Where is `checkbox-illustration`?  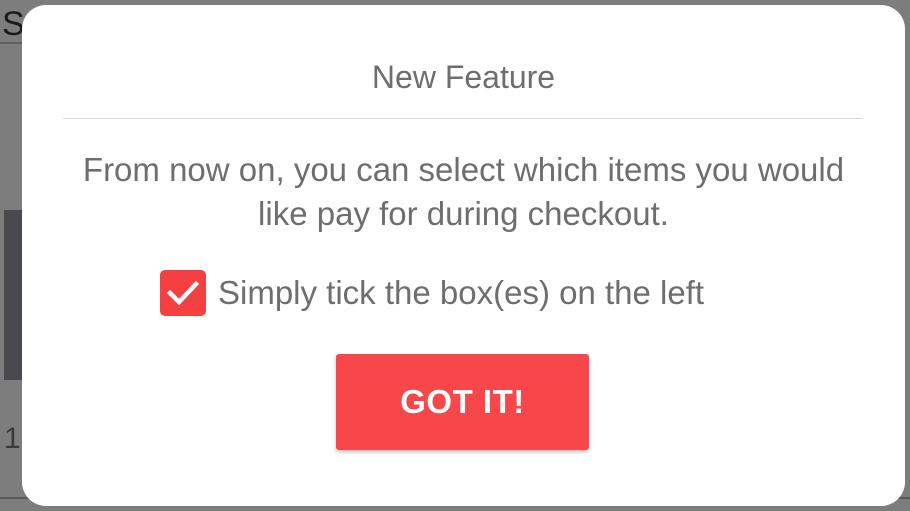 checkbox-illustration is located at coordinates (183, 293).